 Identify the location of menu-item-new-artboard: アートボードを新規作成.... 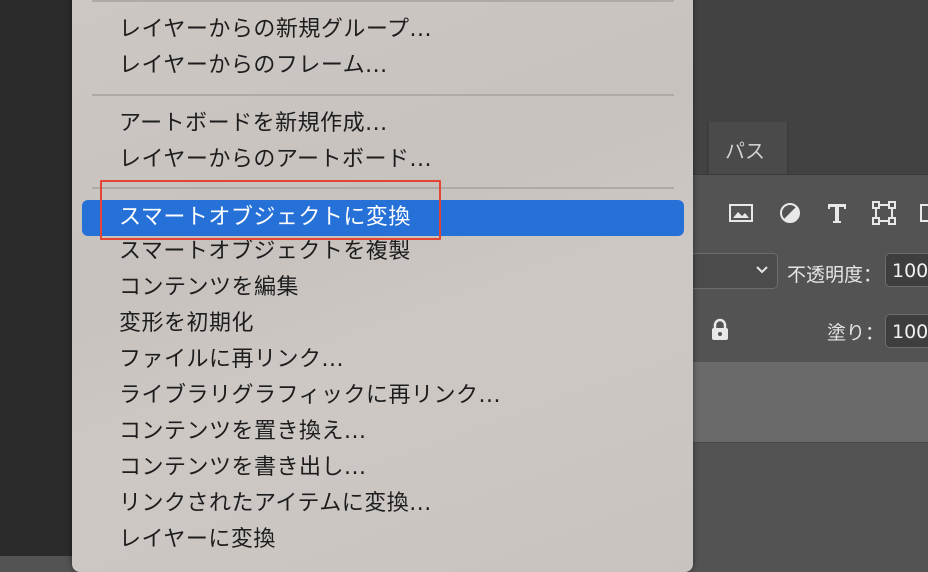
(383, 124).